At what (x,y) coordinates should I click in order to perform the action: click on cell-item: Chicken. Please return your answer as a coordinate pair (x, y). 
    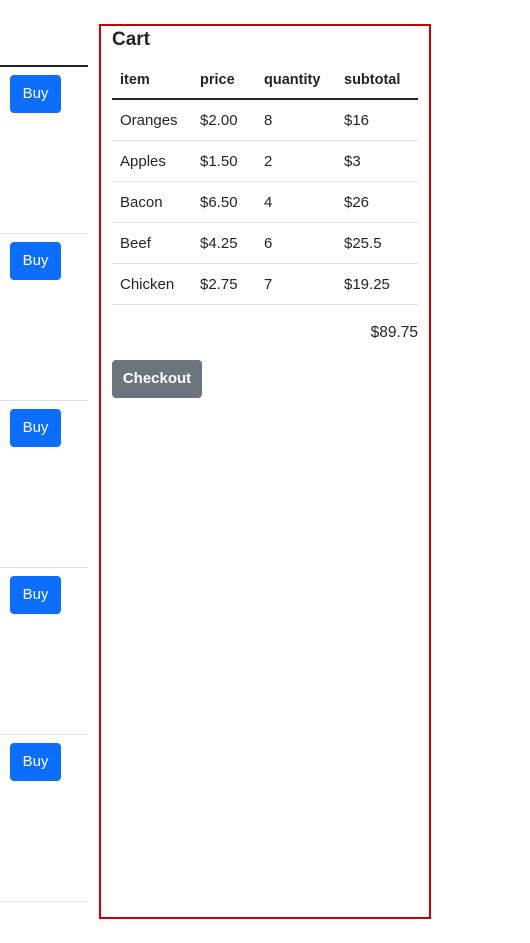
    Looking at the image, I should click on (152, 284).